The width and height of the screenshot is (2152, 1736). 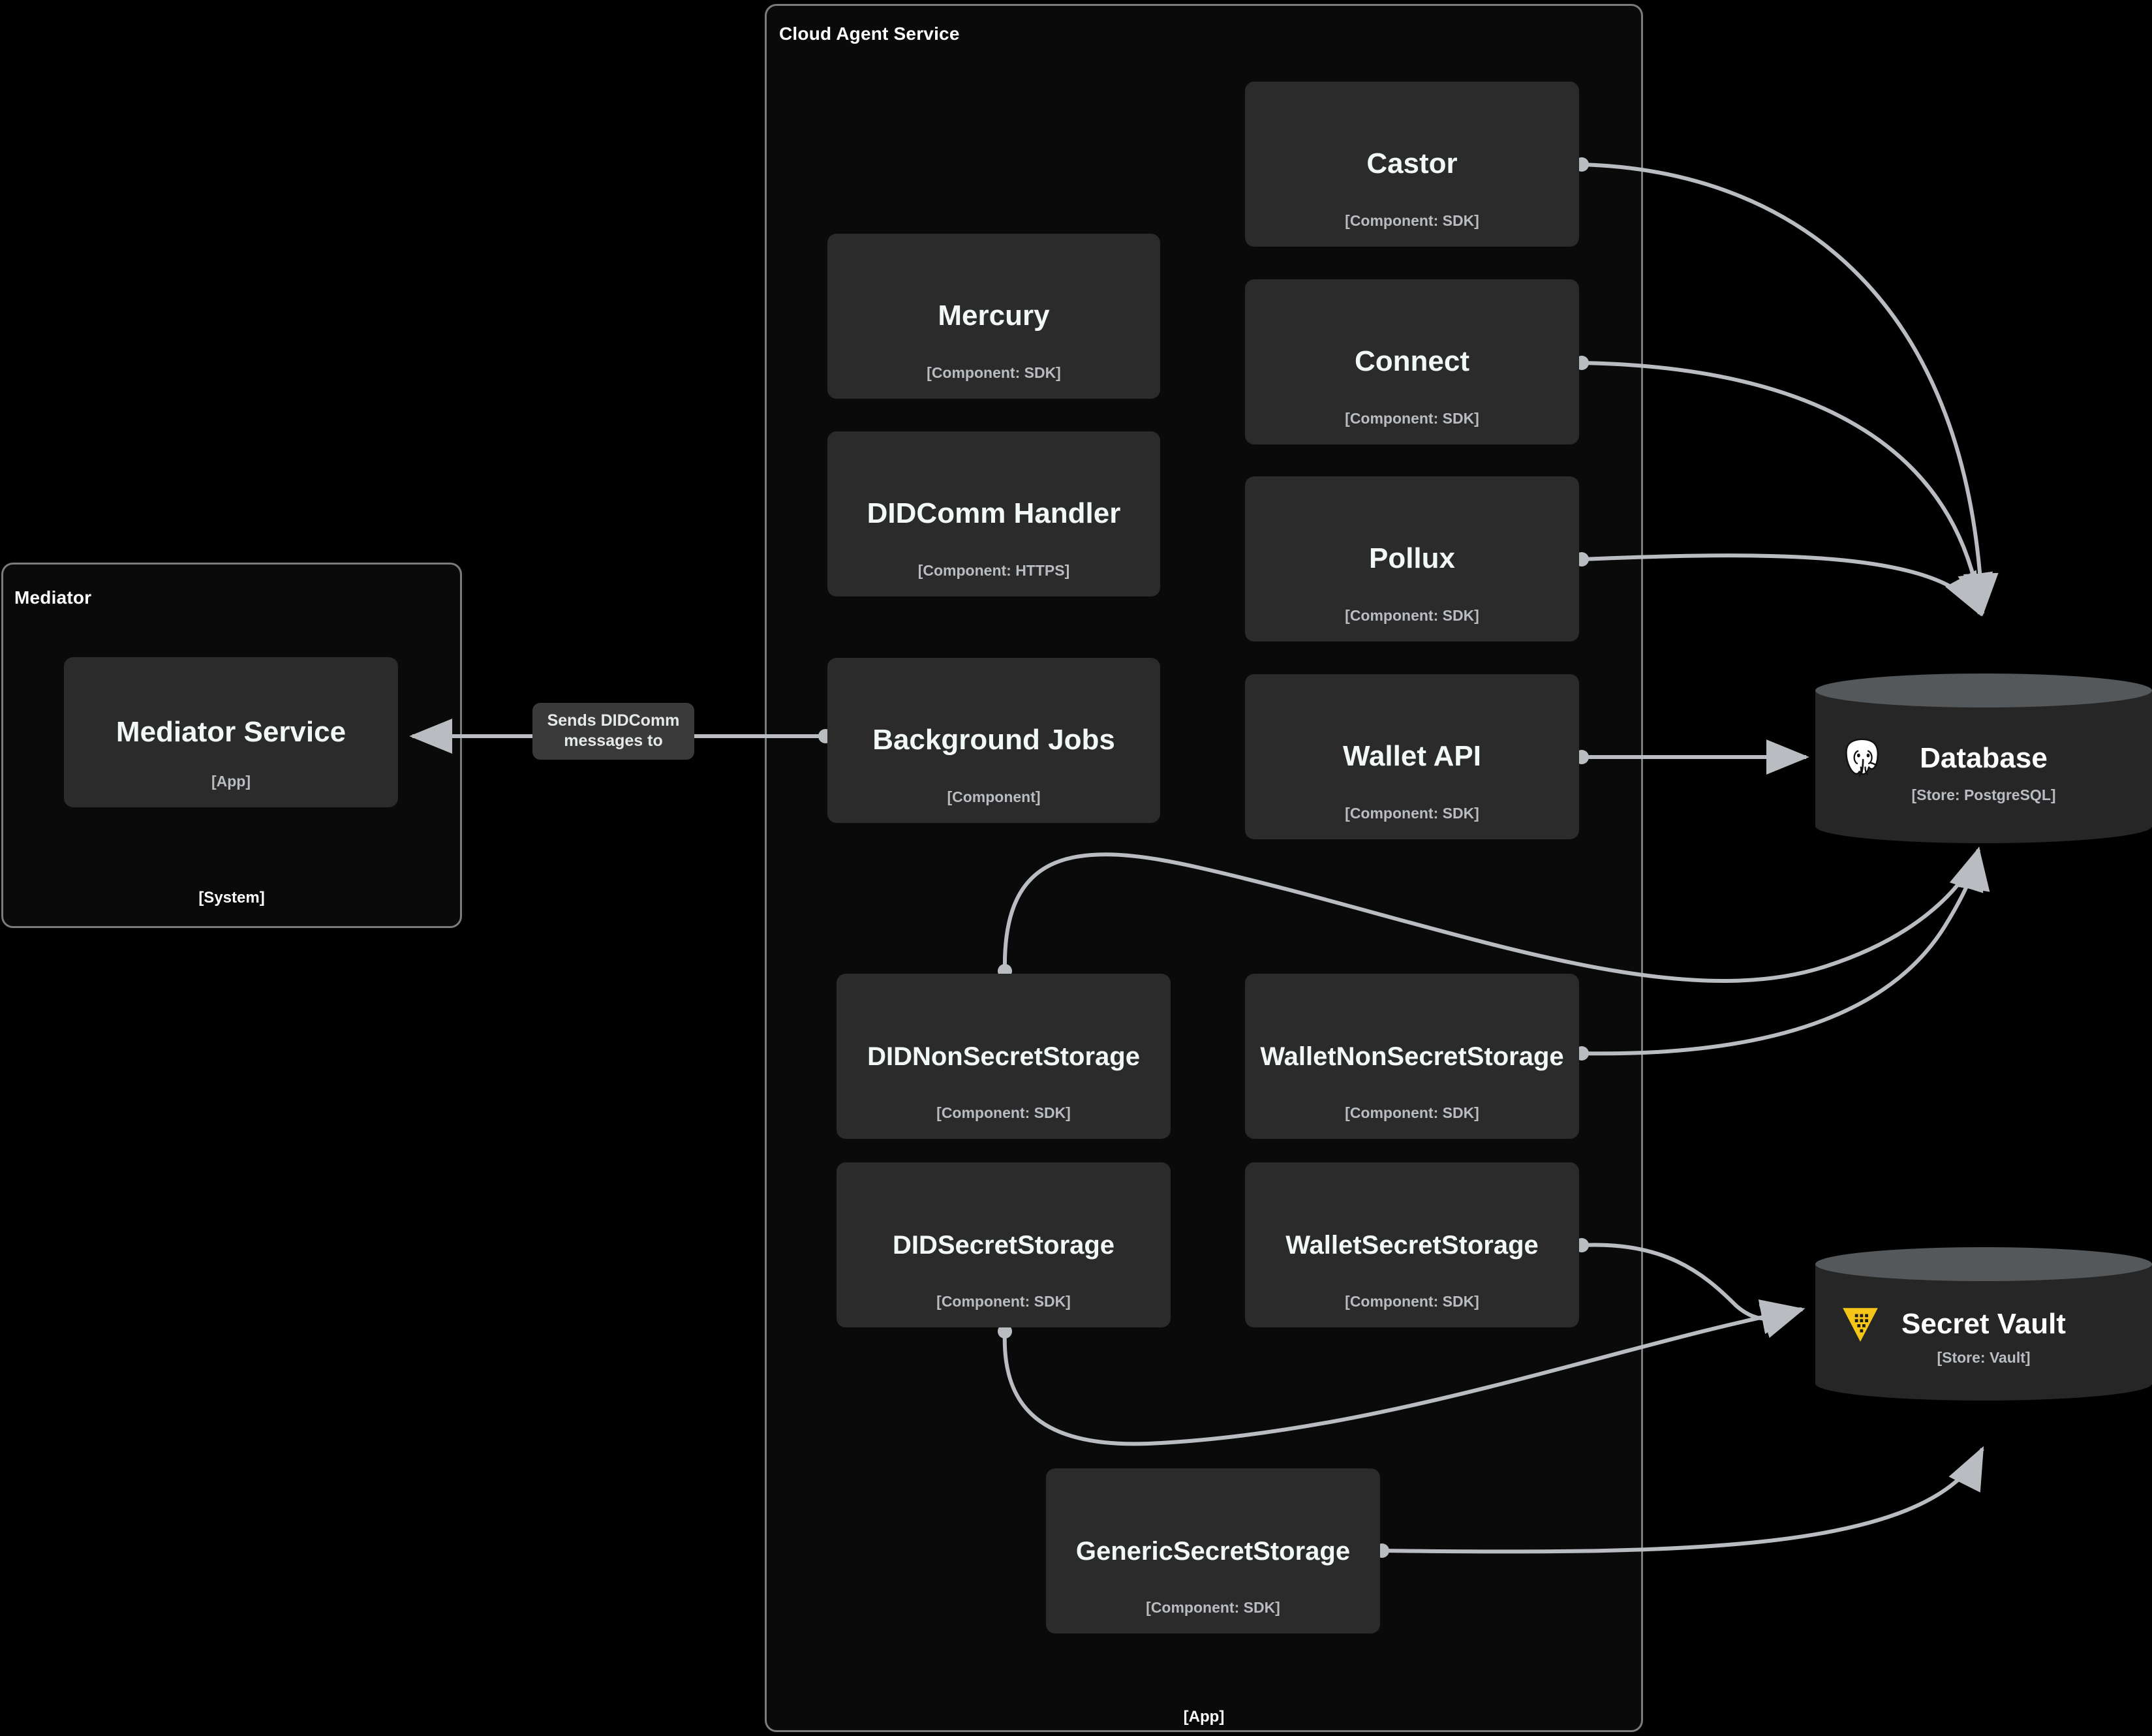 I want to click on store-secret-vault-subtitle: [Store: Vault], so click(x=1984, y=1357).